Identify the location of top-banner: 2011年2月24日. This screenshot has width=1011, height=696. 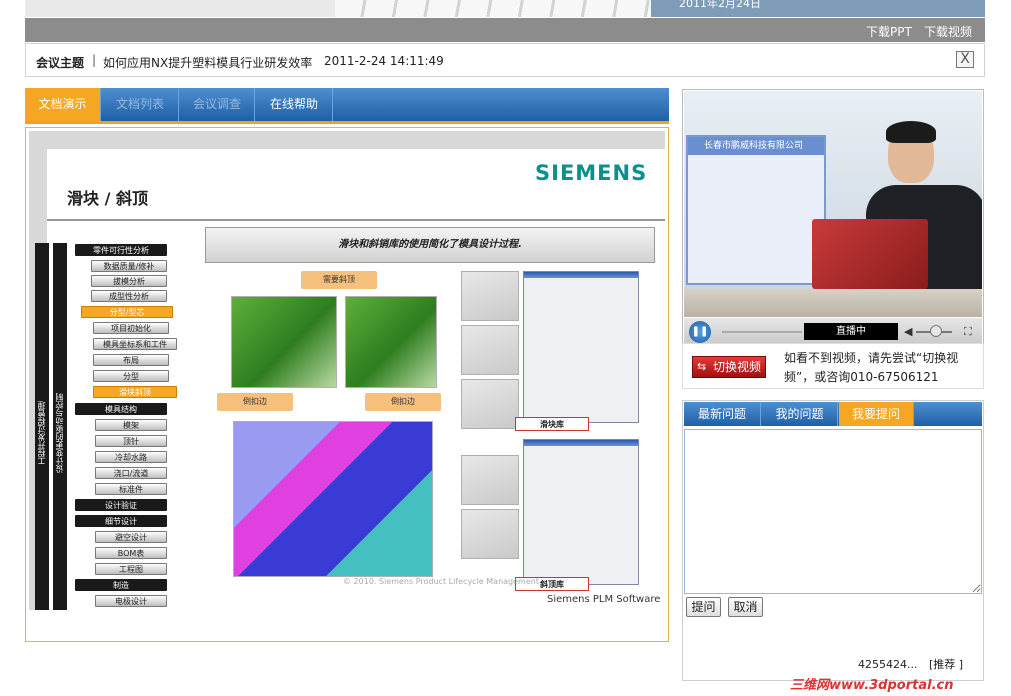
(505, 8).